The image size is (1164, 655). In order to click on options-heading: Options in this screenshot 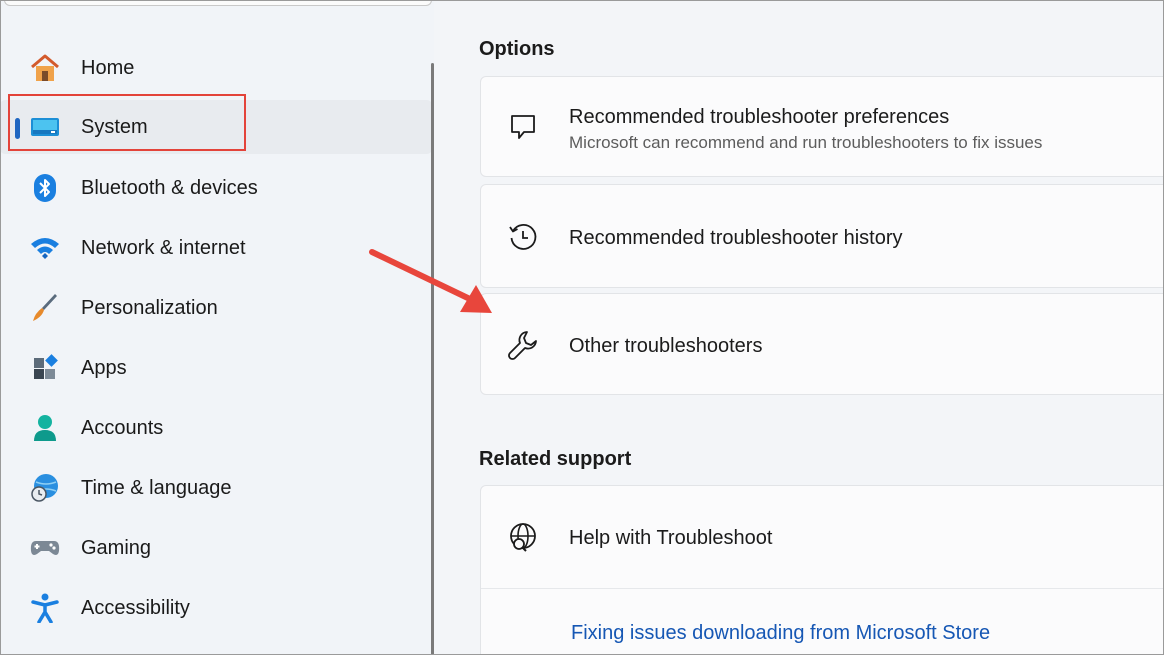, I will do `click(517, 49)`.